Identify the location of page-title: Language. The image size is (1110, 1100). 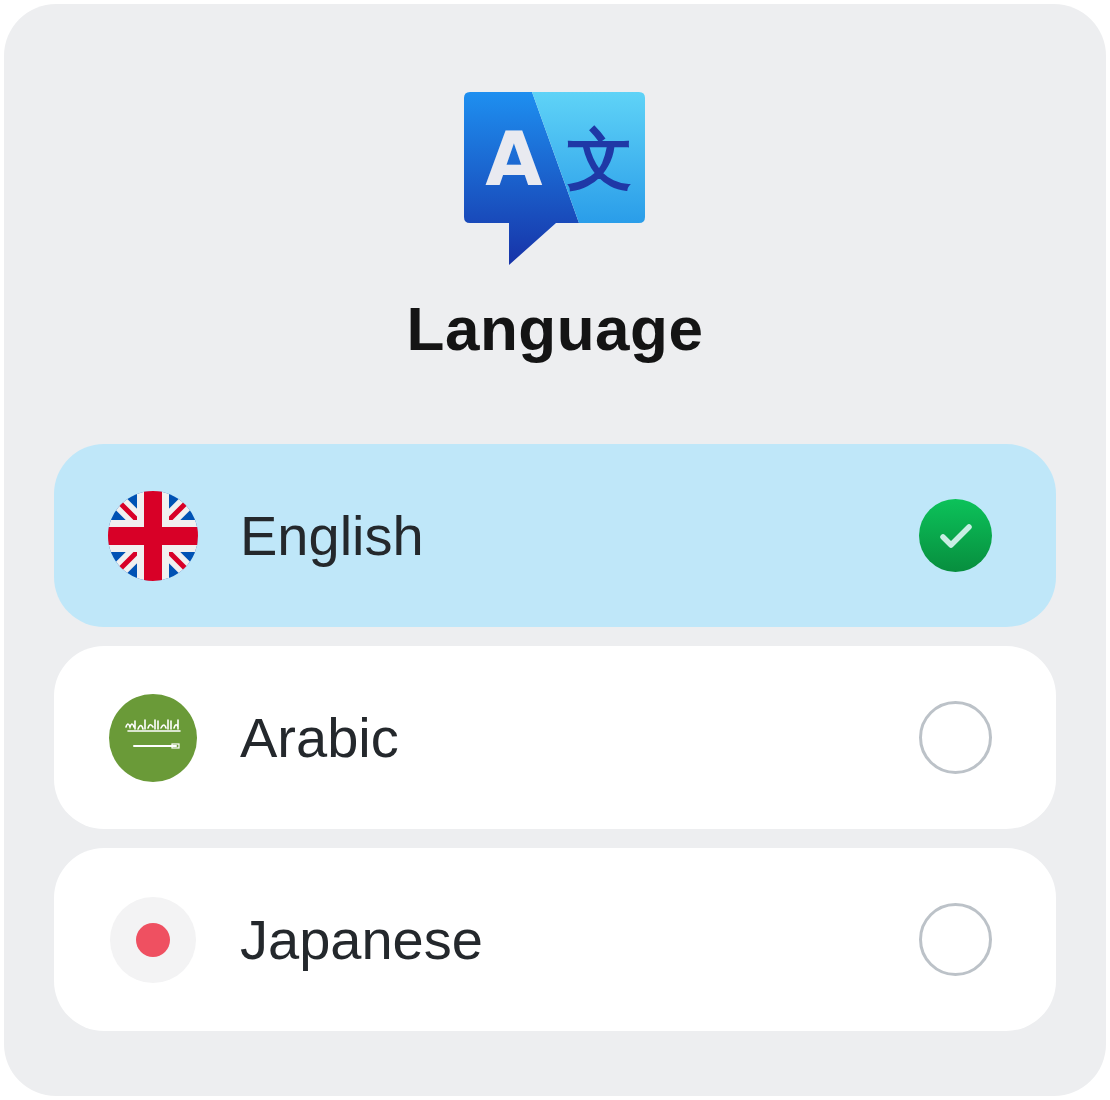
(555, 329).